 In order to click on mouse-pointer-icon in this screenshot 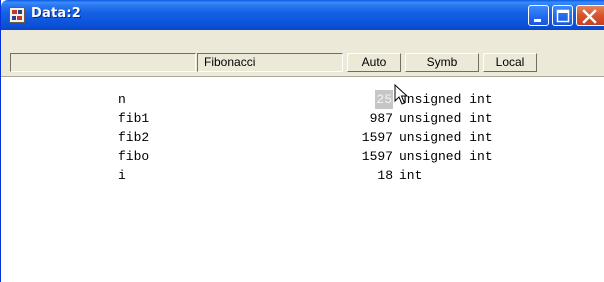, I will do `click(401, 94)`.